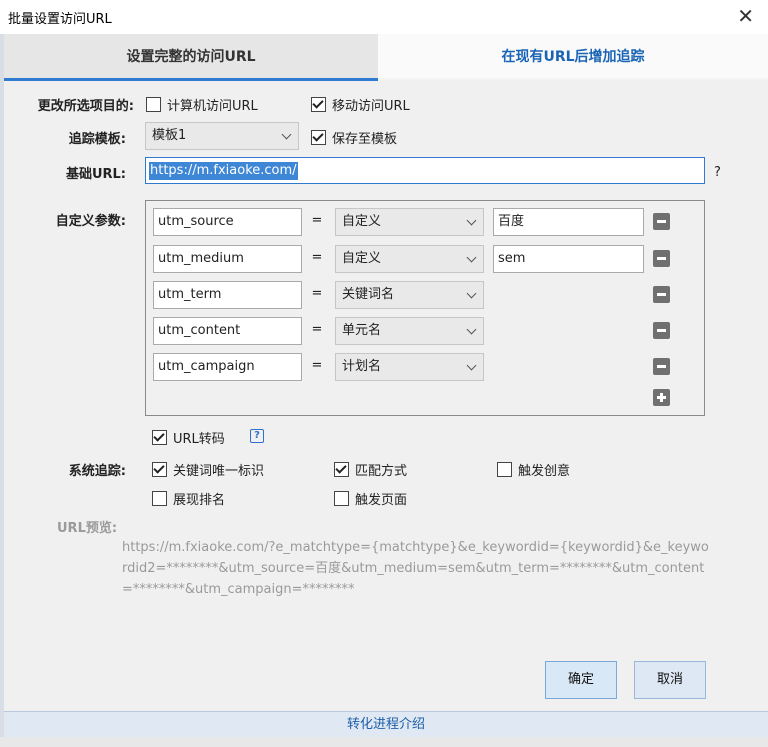 This screenshot has width=768, height=747. Describe the element at coordinates (318, 137) in the screenshot. I see `save-template-checkbox-box` at that location.